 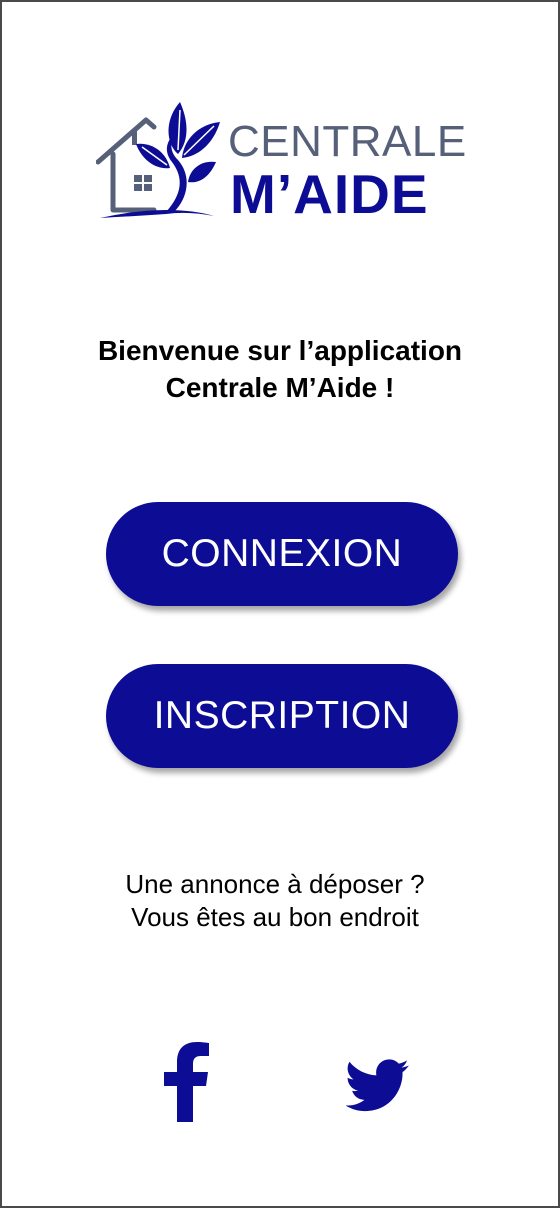 What do you see at coordinates (280, 387) in the screenshot?
I see `welcome-line-2: Centrale M’Aide !` at bounding box center [280, 387].